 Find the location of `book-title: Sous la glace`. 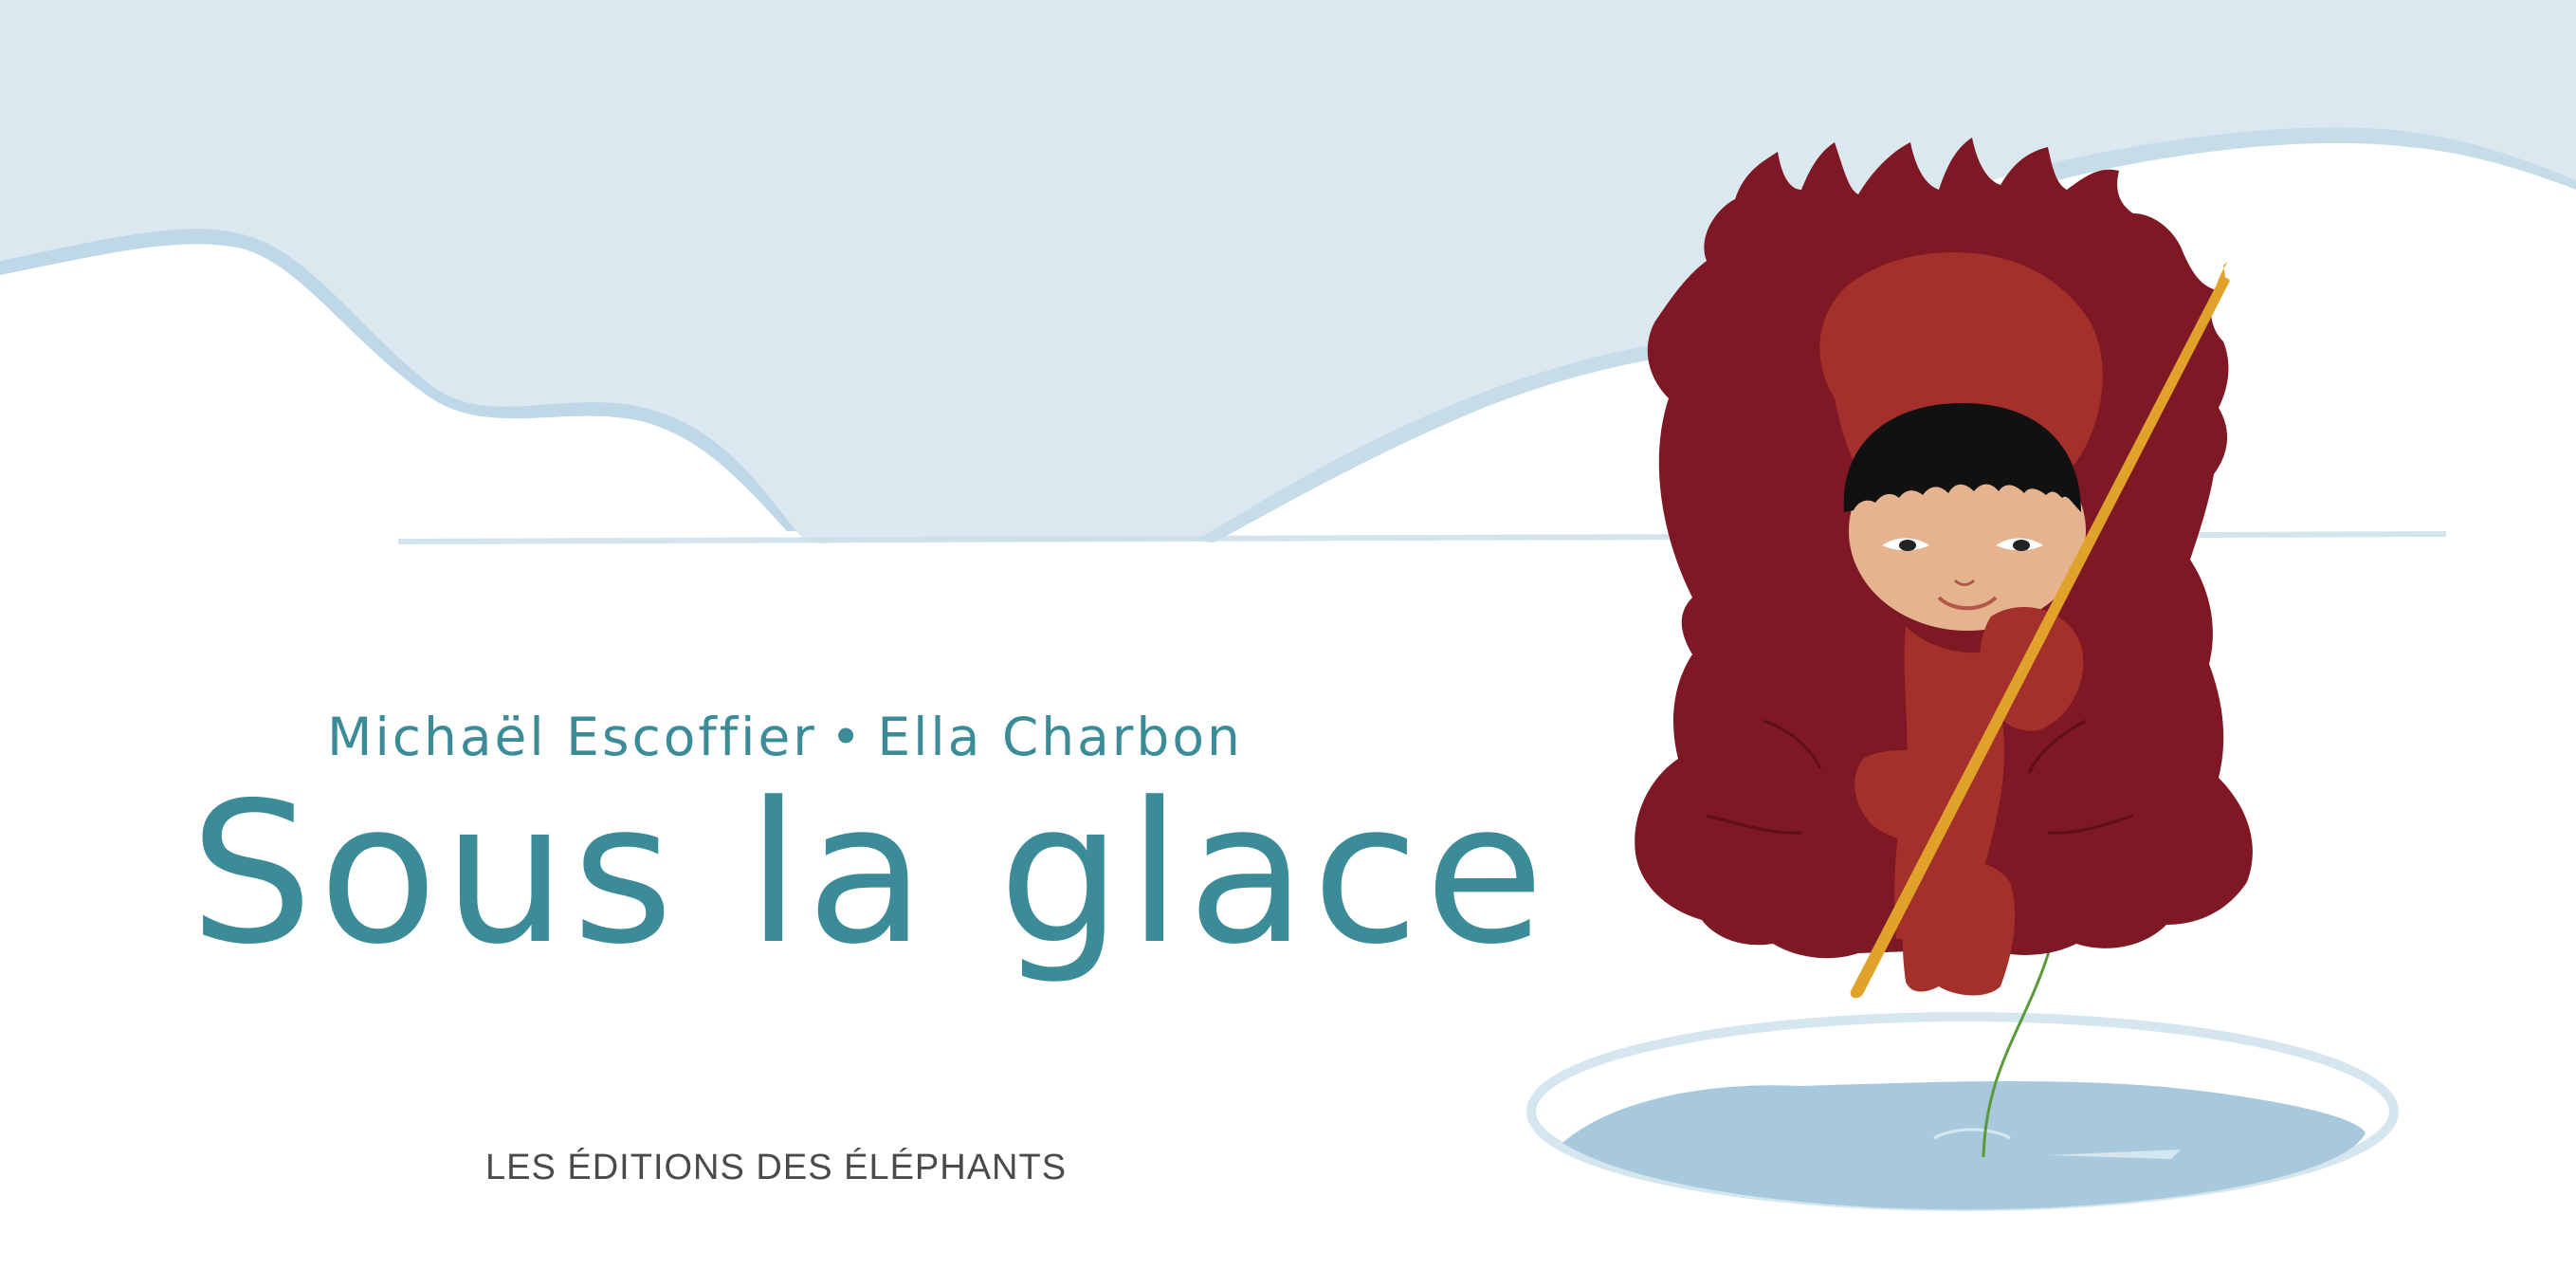

book-title: Sous la glace is located at coordinates (870, 874).